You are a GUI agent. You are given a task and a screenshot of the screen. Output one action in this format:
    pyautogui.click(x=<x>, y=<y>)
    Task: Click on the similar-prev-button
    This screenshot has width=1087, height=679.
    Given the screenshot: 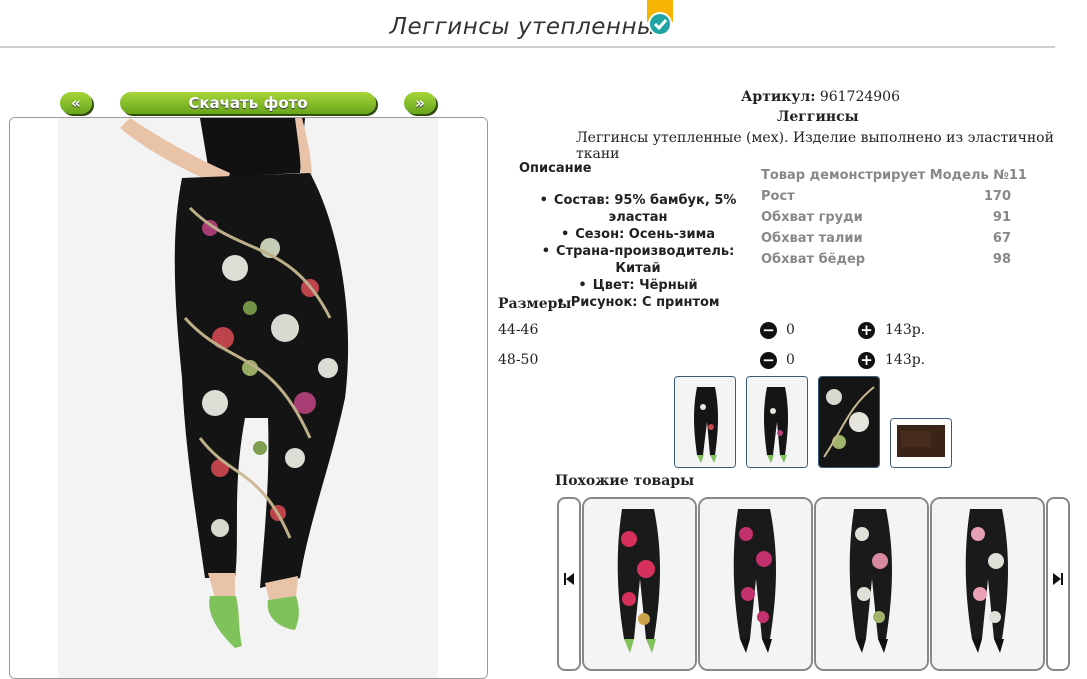 What is the action you would take?
    pyautogui.click(x=569, y=584)
    